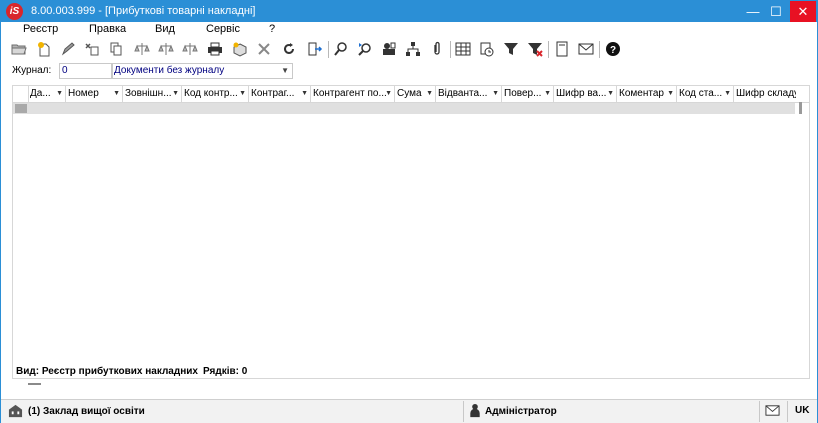  I want to click on document-icon, so click(562, 49).